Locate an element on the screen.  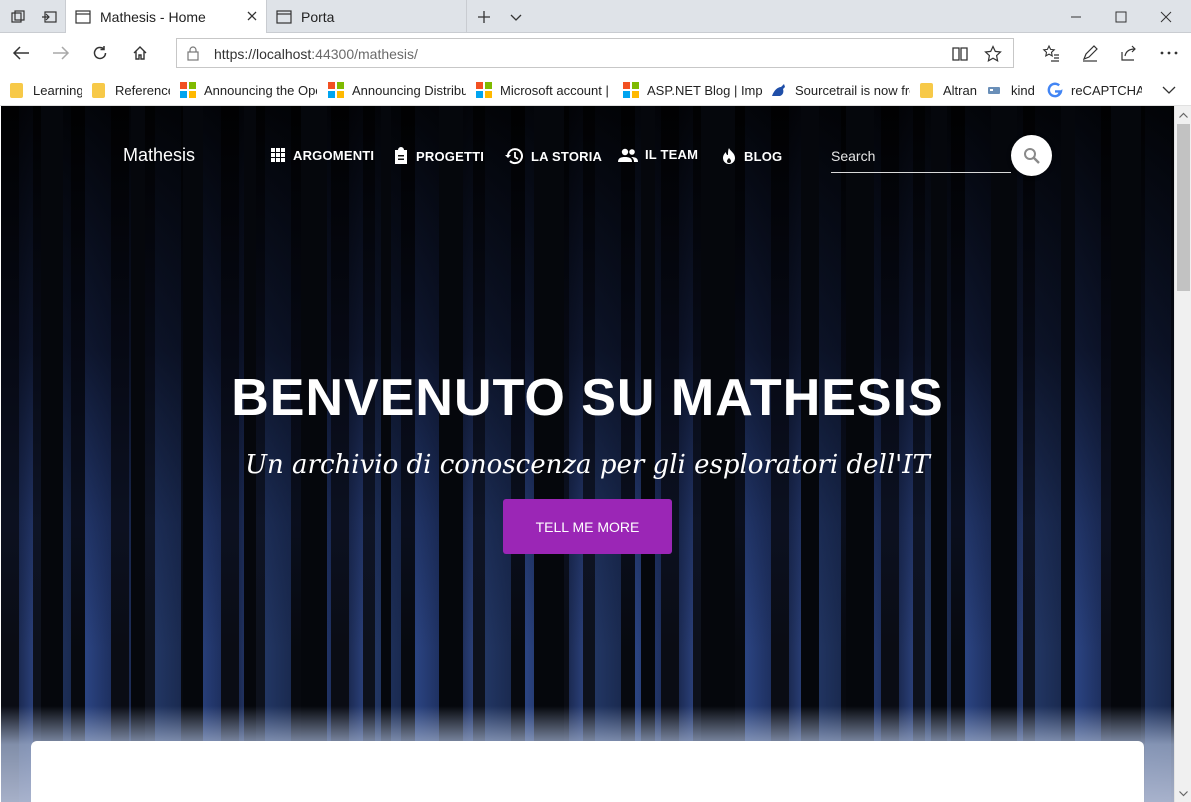
nav-il-team: IL TEAM is located at coordinates (658, 154).